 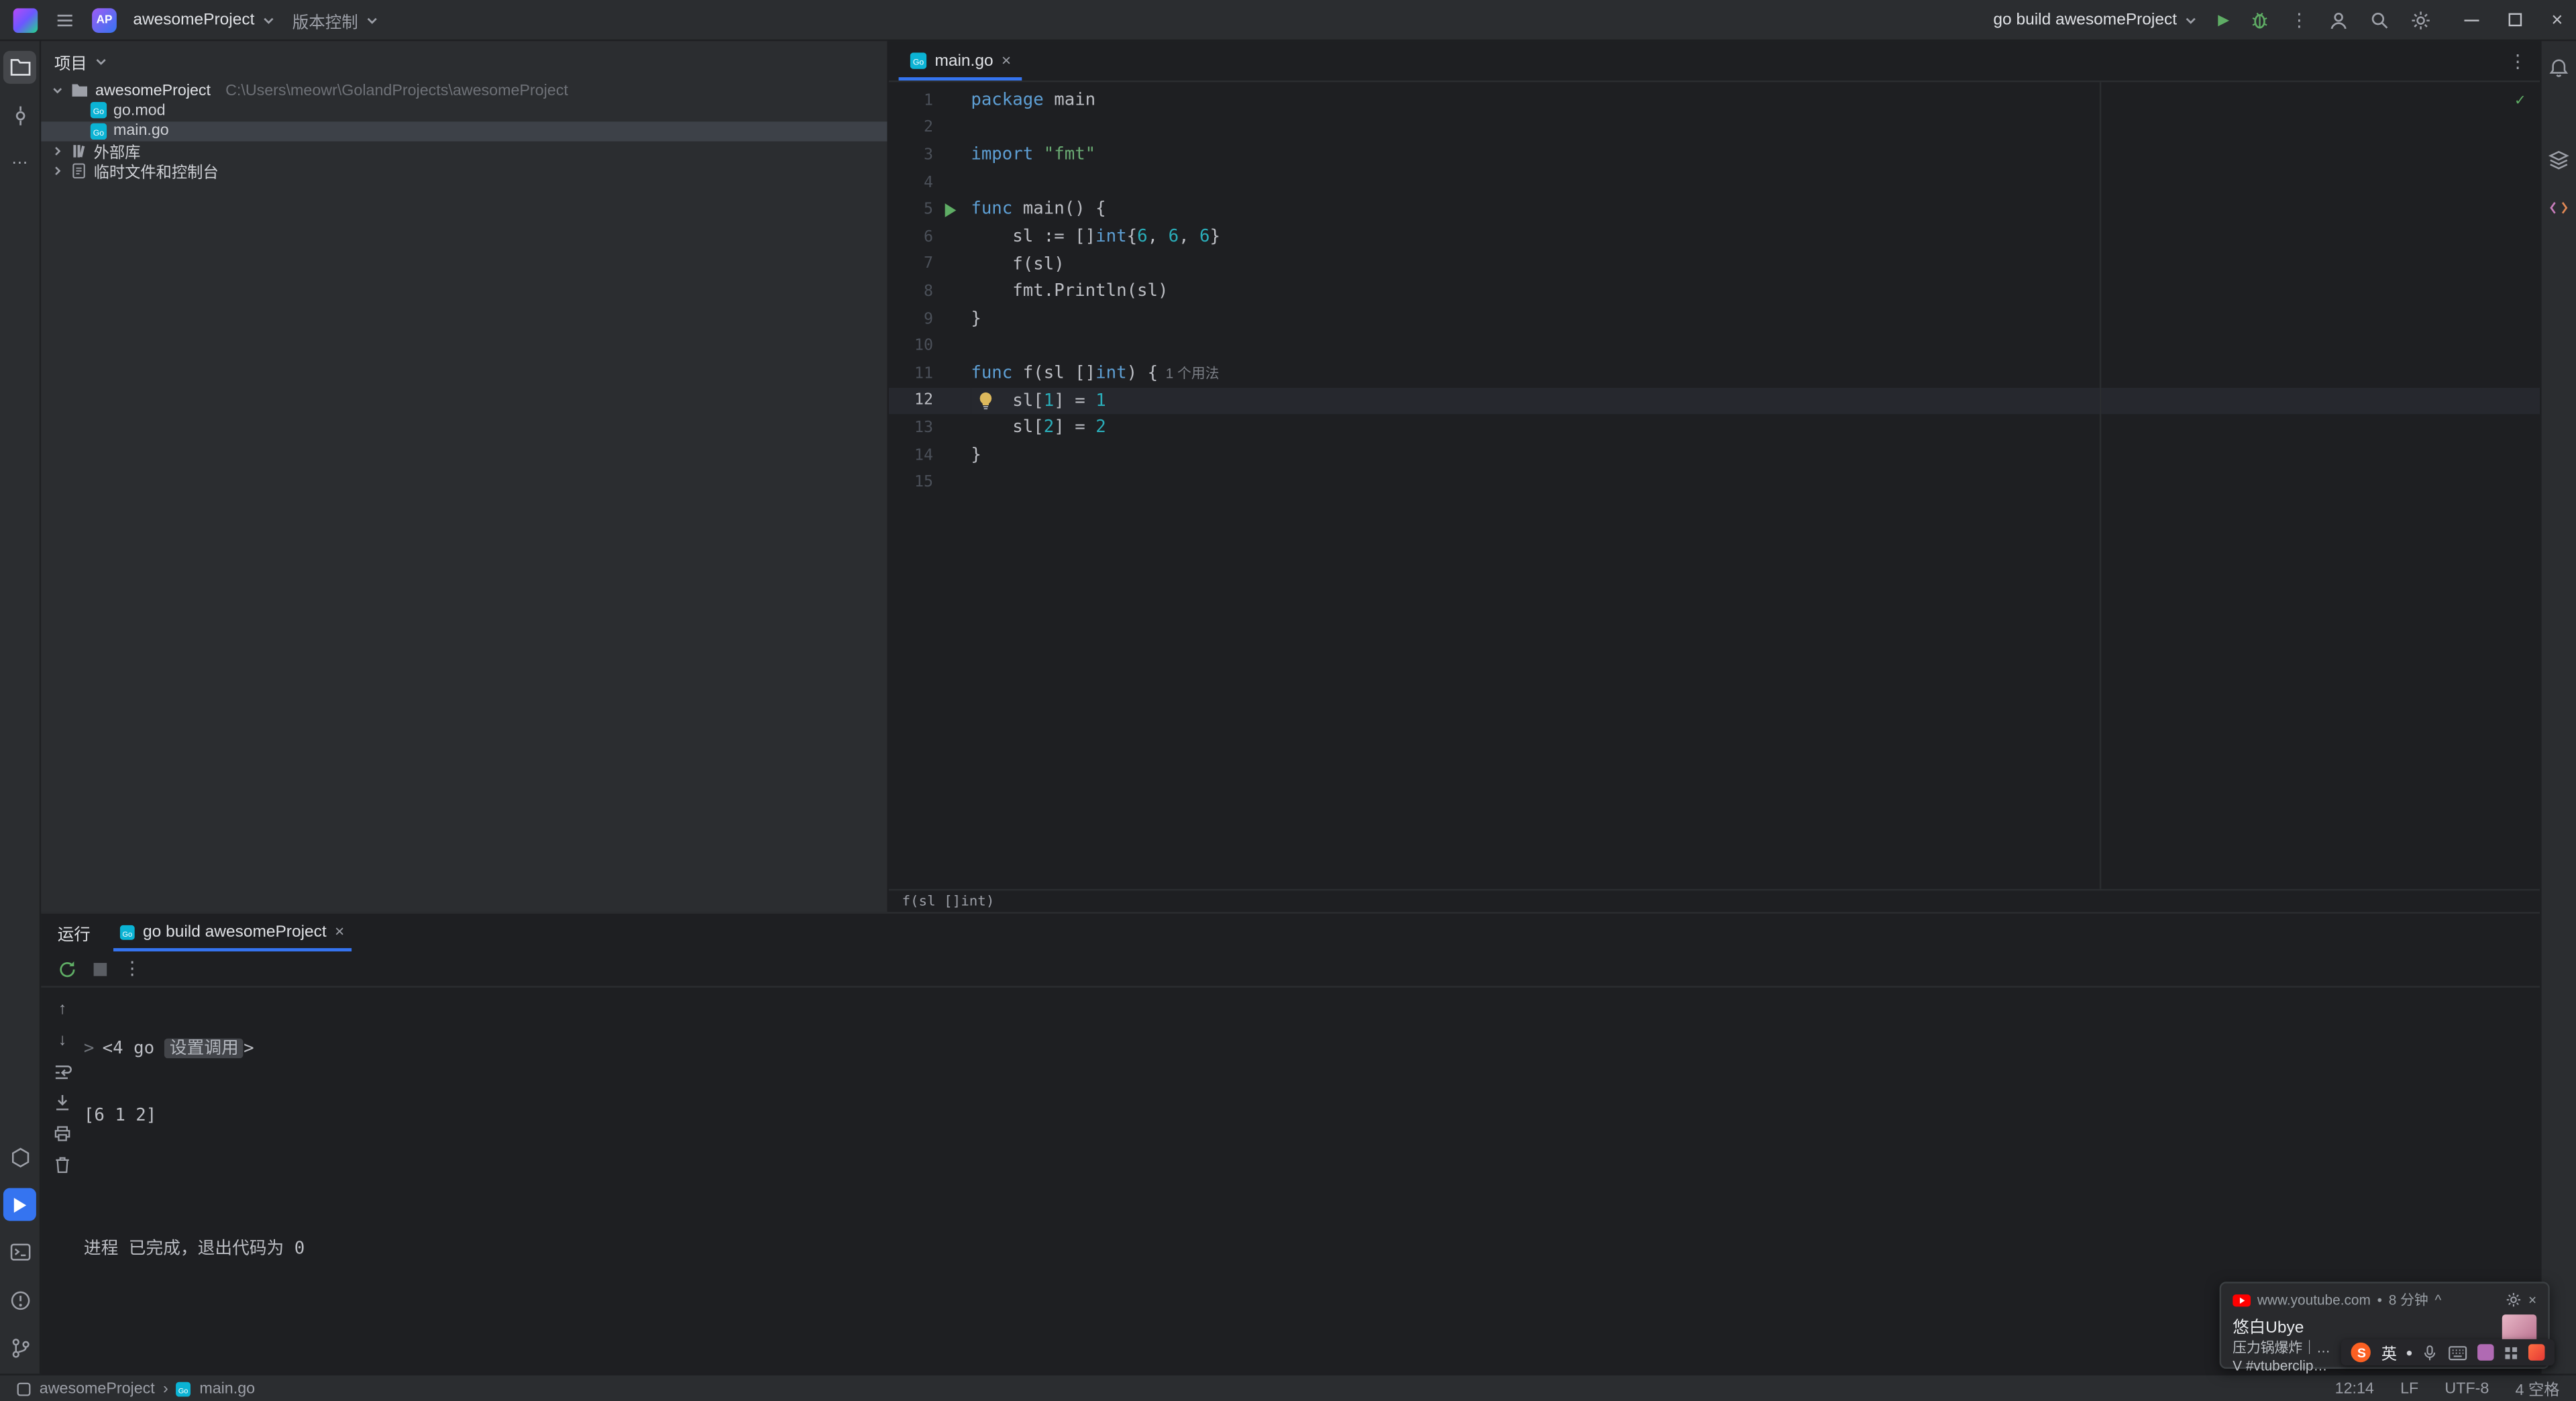 I want to click on commit-tool-icon, so click(x=19, y=116).